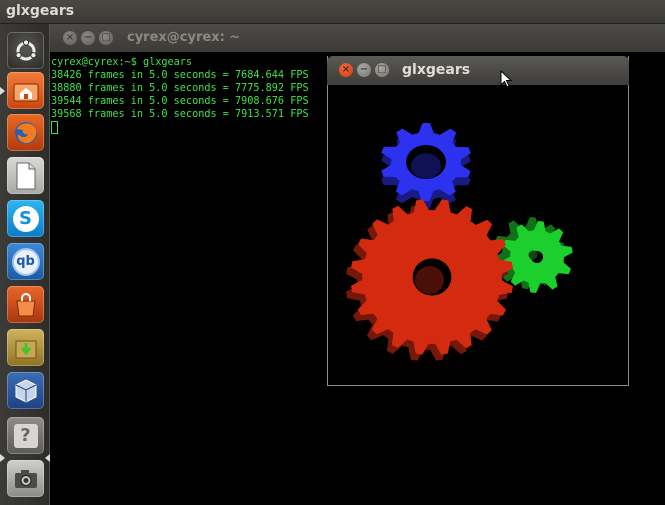 The width and height of the screenshot is (665, 505). I want to click on help-launcher-button: ?, so click(25, 435).